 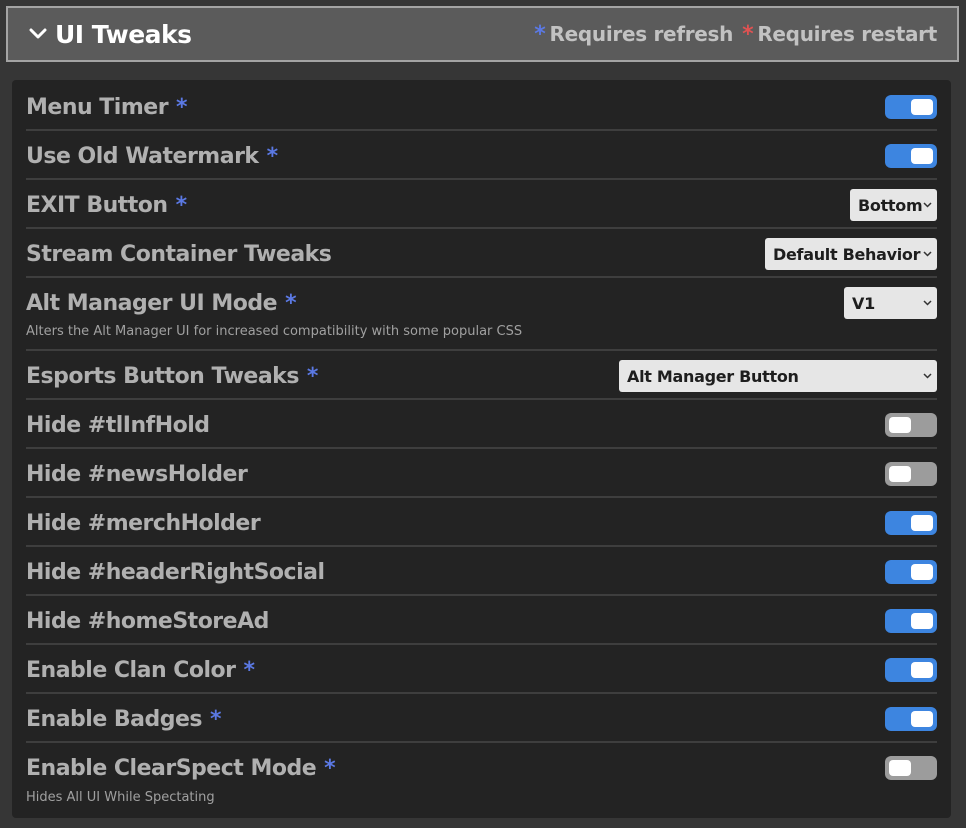 What do you see at coordinates (911, 474) in the screenshot?
I see `hide-newsholder-toggle` at bounding box center [911, 474].